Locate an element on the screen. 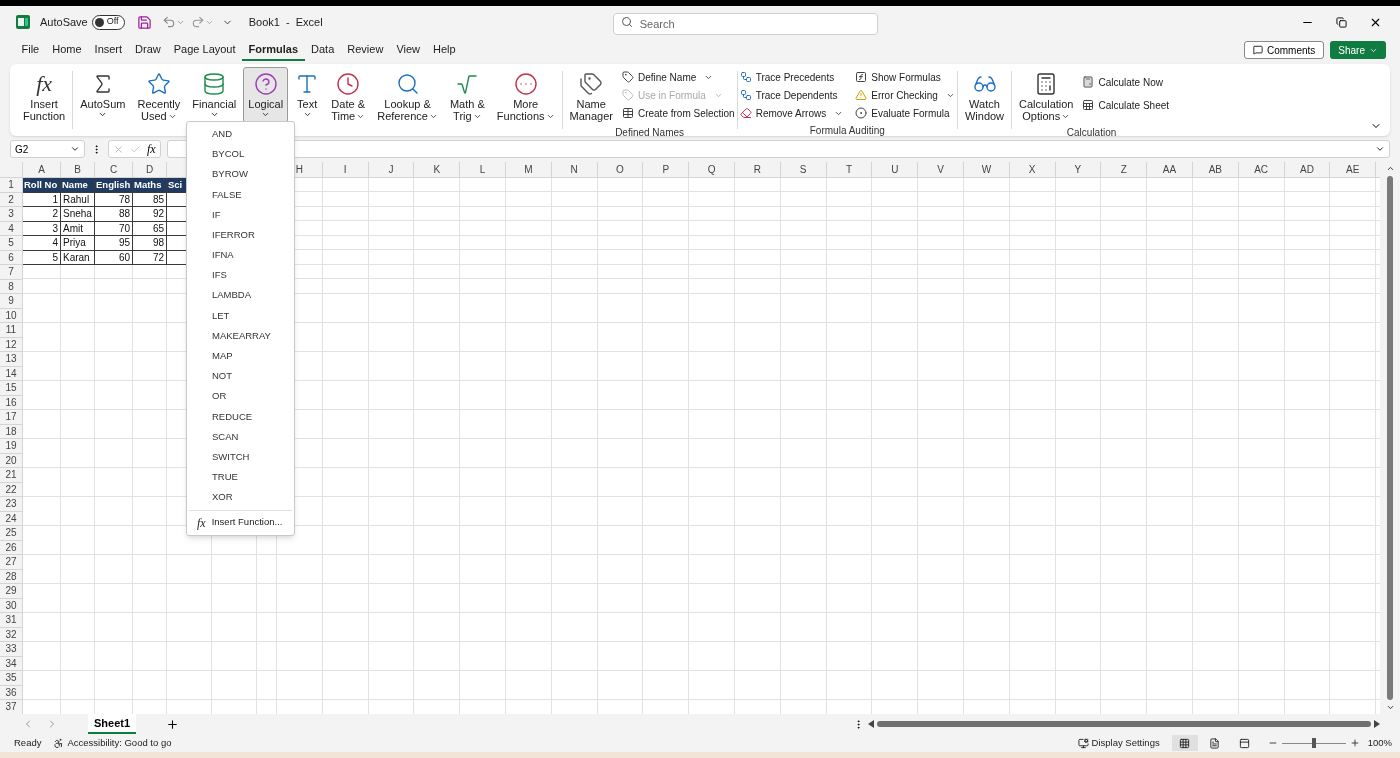 Image resolution: width=1400 pixels, height=758 pixels. column-header: AC is located at coordinates (1261, 169).